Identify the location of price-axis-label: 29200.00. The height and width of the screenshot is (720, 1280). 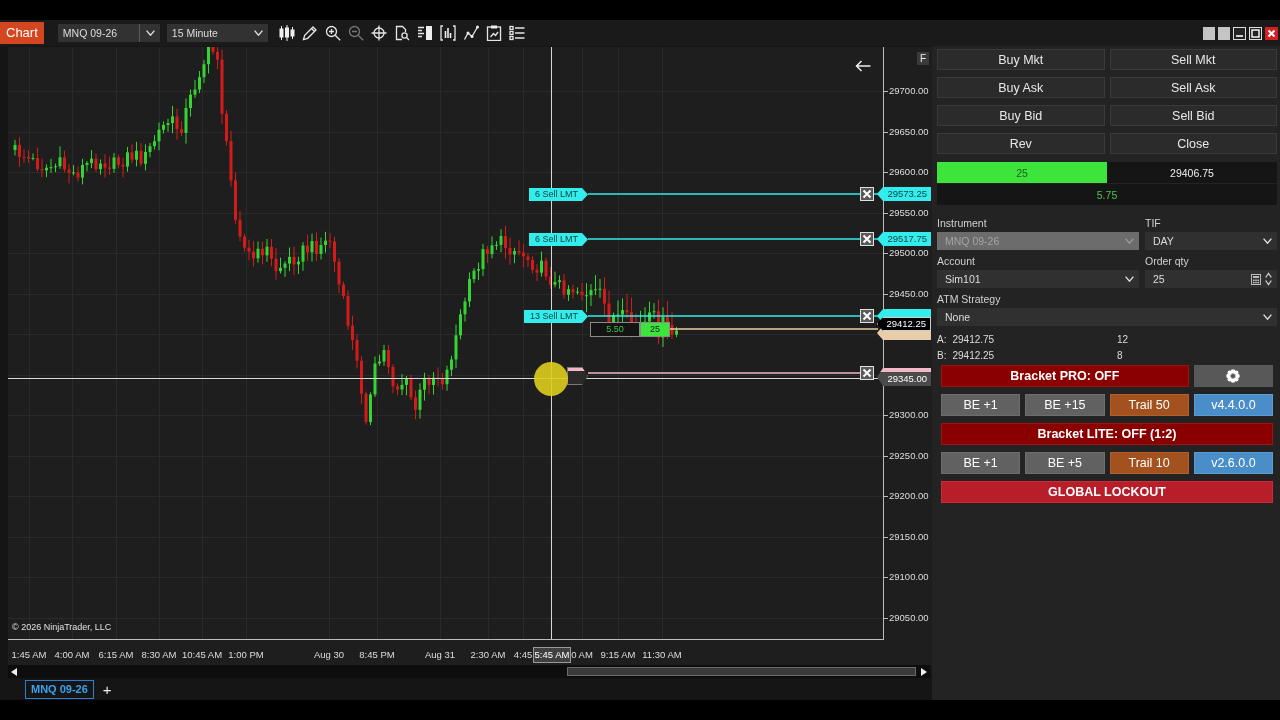
(909, 496).